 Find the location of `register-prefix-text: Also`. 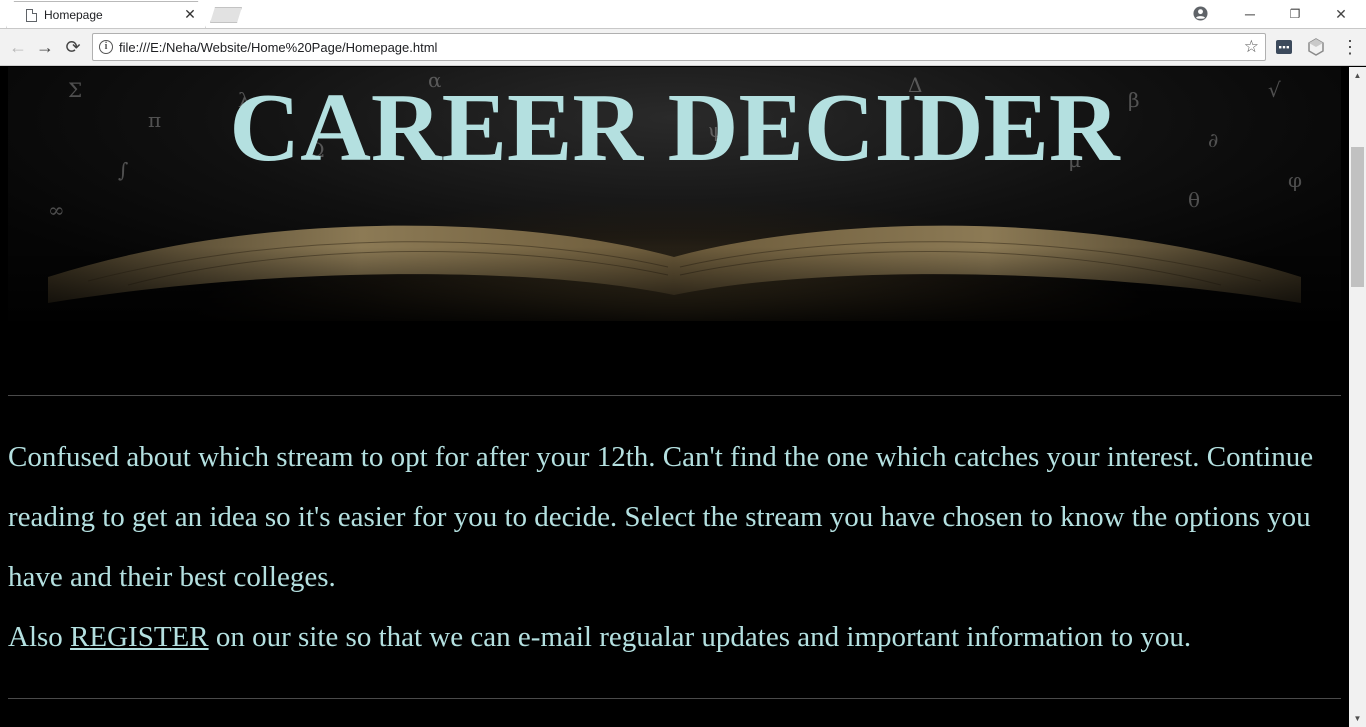

register-prefix-text: Also is located at coordinates (39, 637).